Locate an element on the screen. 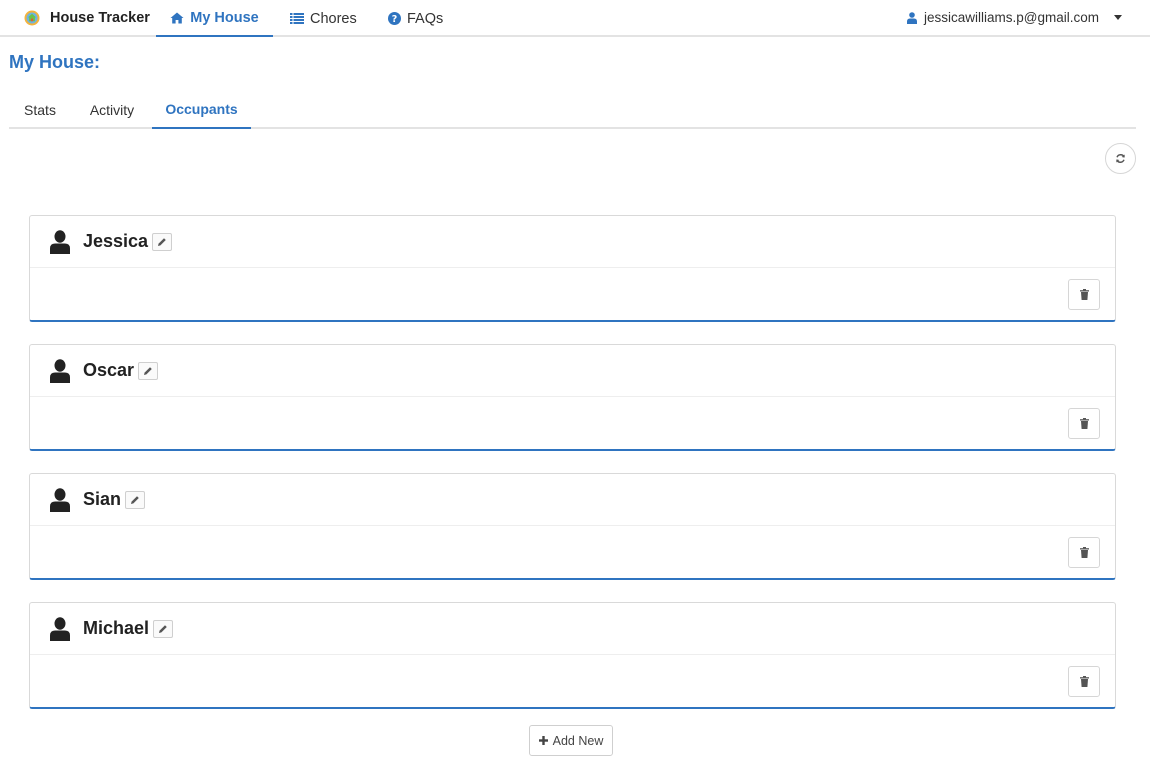 This screenshot has width=1150, height=782. tab-occupants: Occupants is located at coordinates (201, 109).